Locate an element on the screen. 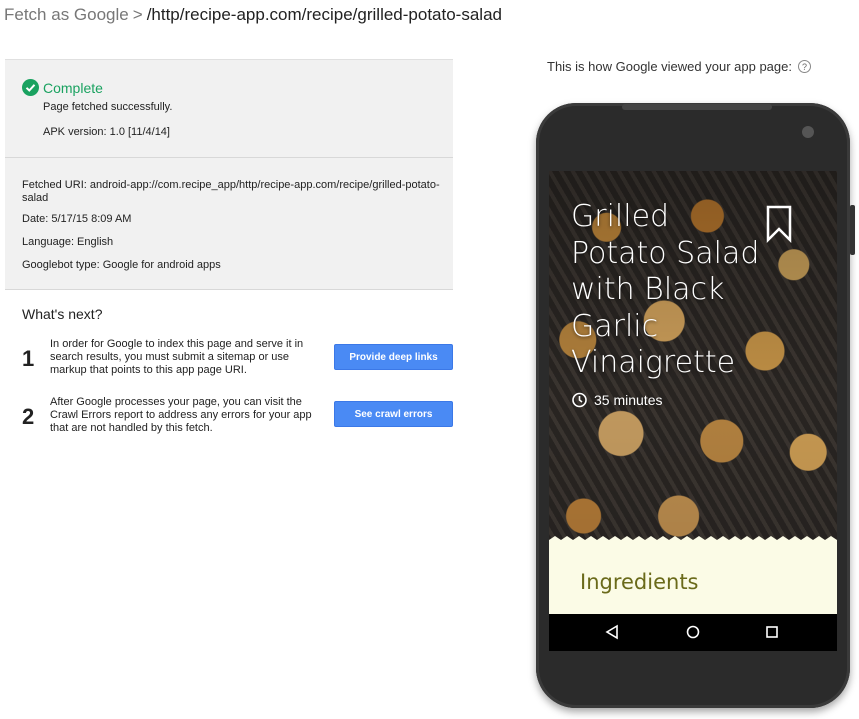  cook-time-row: 35 minutes is located at coordinates (616, 399).